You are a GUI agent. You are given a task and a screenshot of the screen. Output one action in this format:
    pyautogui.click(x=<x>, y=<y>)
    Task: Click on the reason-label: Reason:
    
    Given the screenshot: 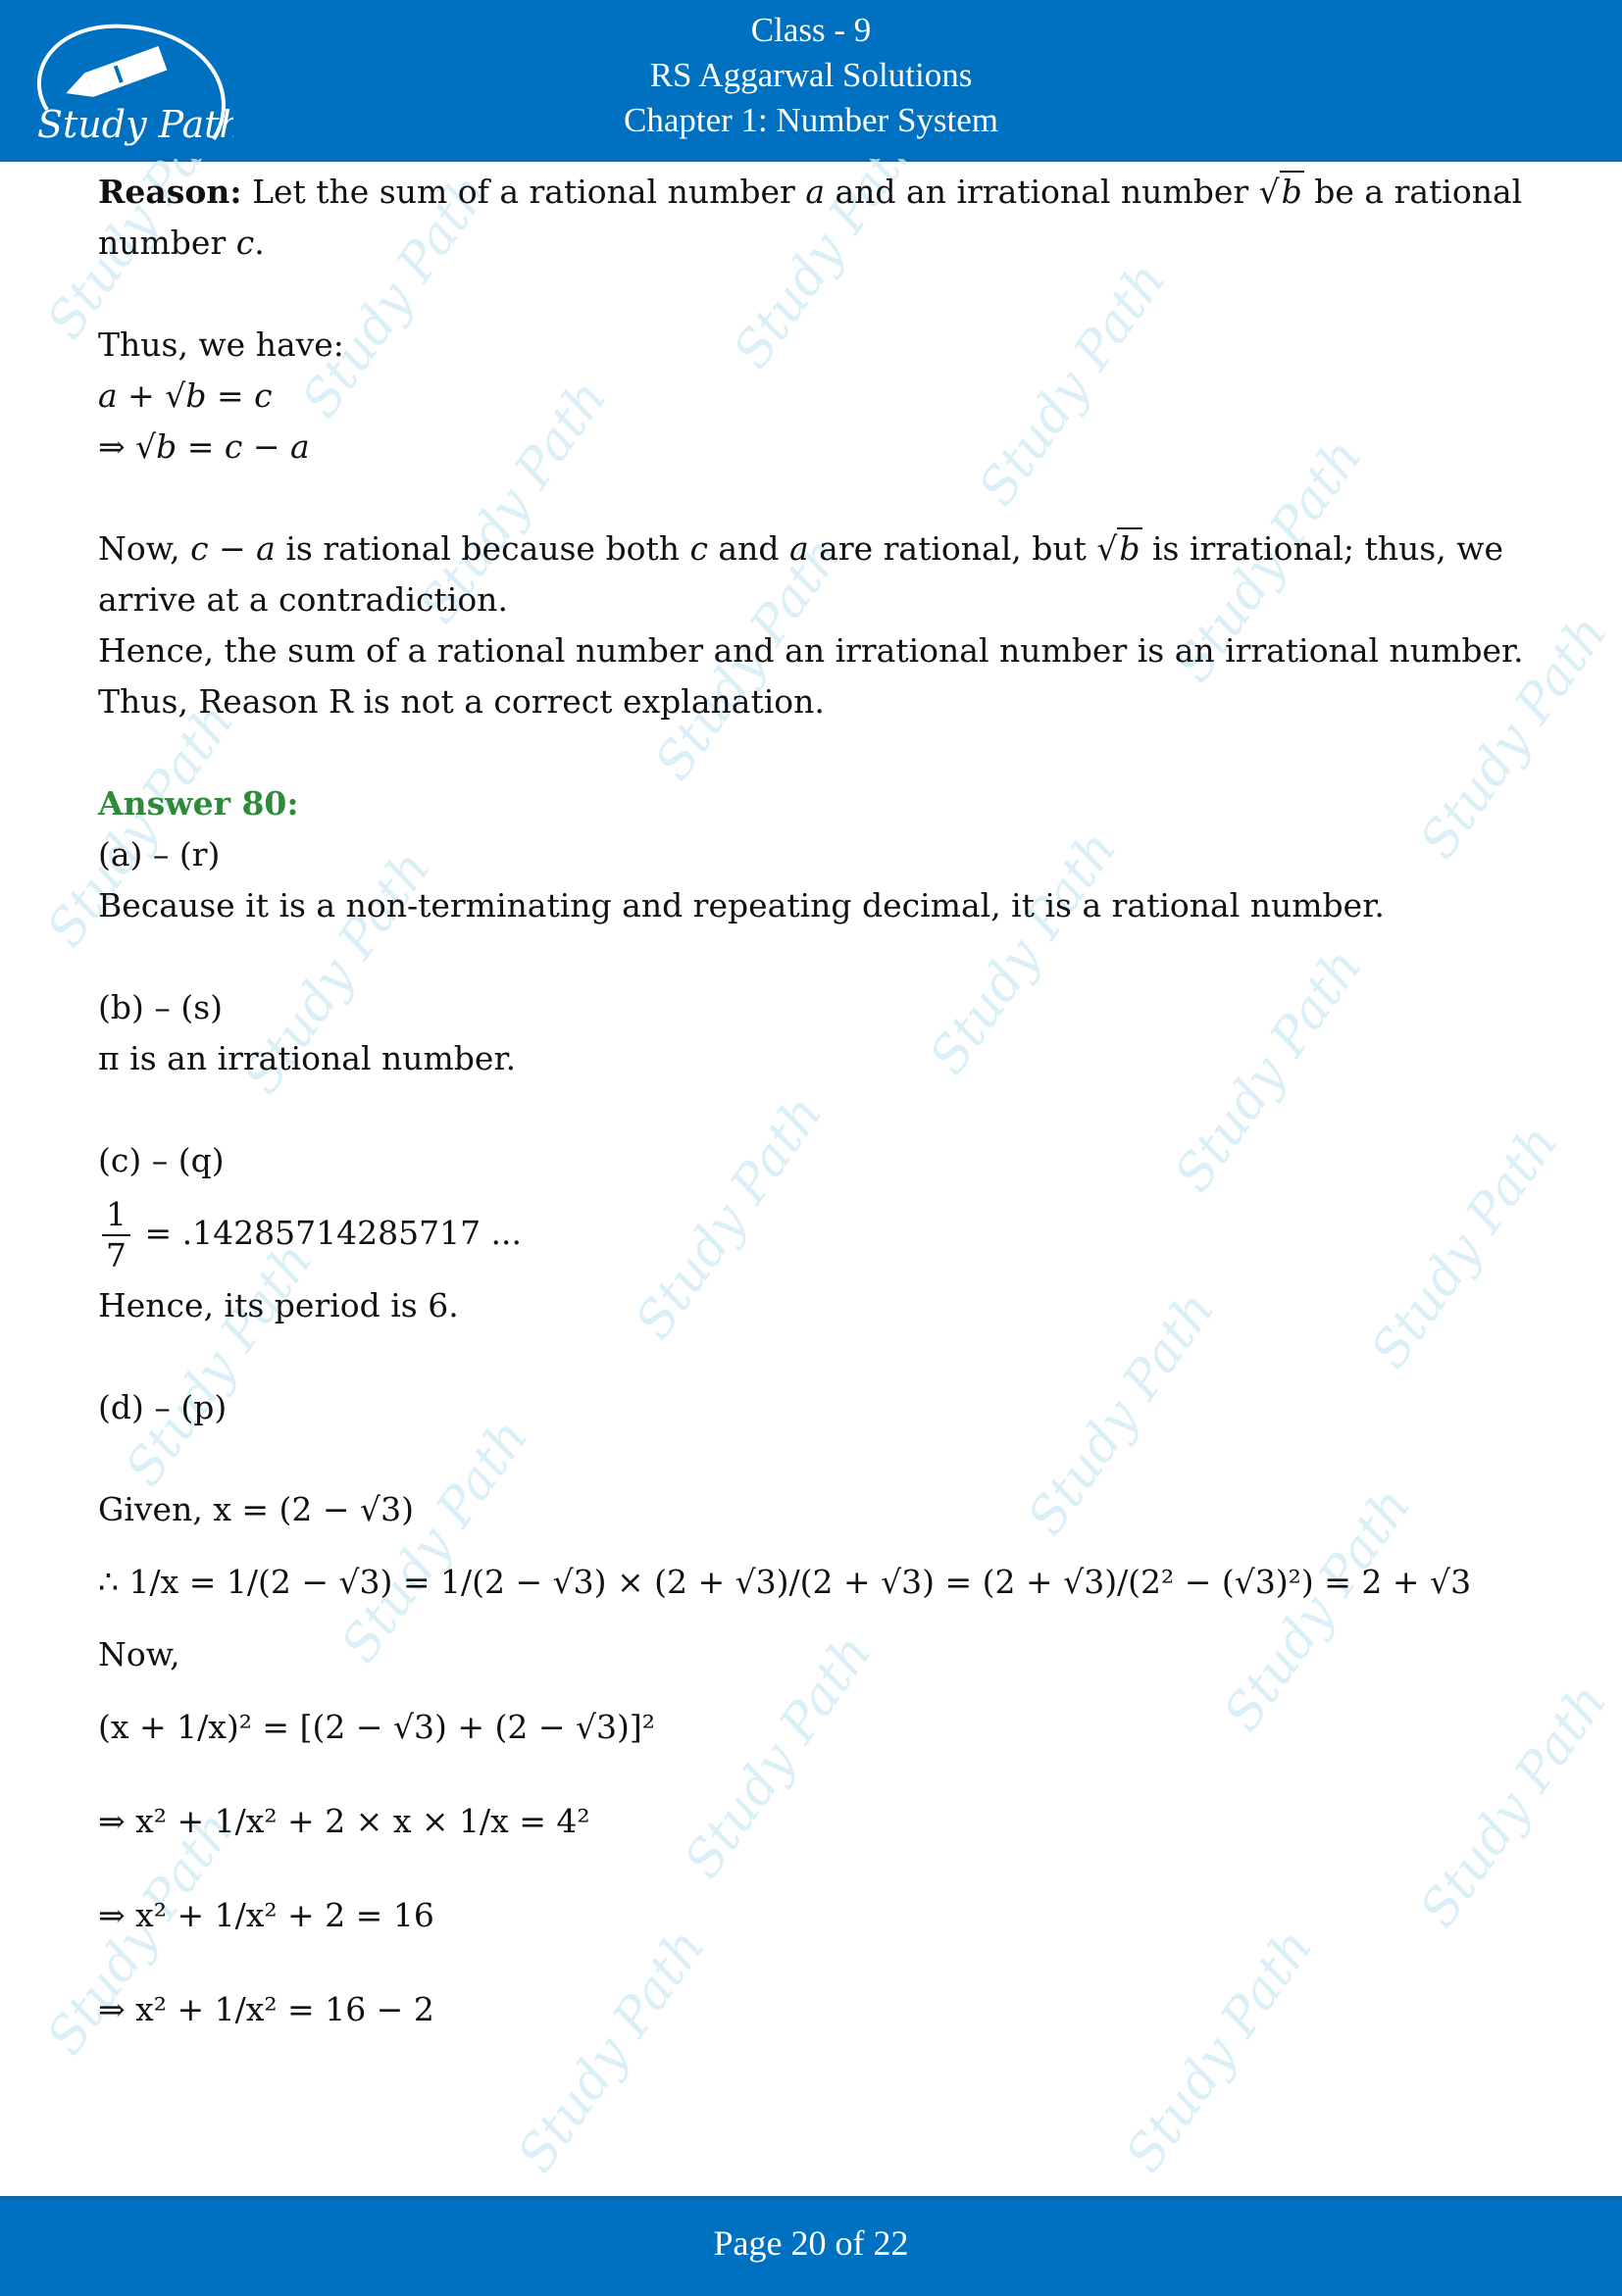 What is the action you would take?
    pyautogui.click(x=170, y=192)
    